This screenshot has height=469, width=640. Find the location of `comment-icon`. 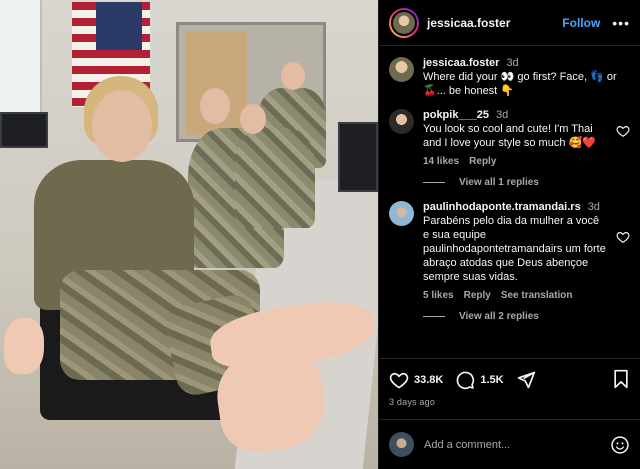

comment-icon is located at coordinates (466, 380).